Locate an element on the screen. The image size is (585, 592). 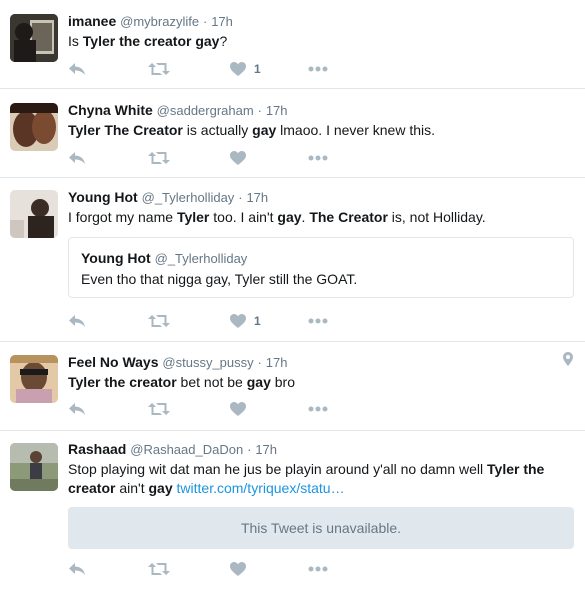
unavailable-tweet-notice: This Tweet is unavailable. is located at coordinates (321, 528).